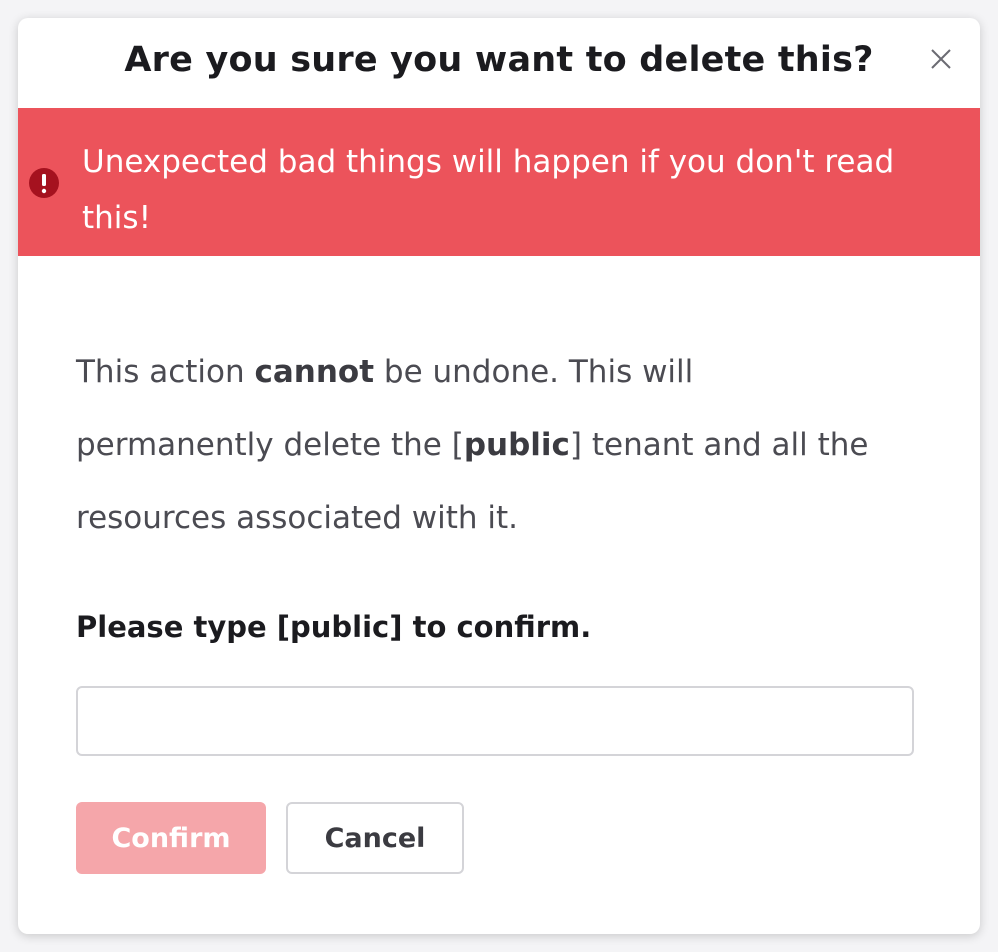  Describe the element at coordinates (334, 627) in the screenshot. I see `confirm-label: Please type [public] to confirm.` at that location.